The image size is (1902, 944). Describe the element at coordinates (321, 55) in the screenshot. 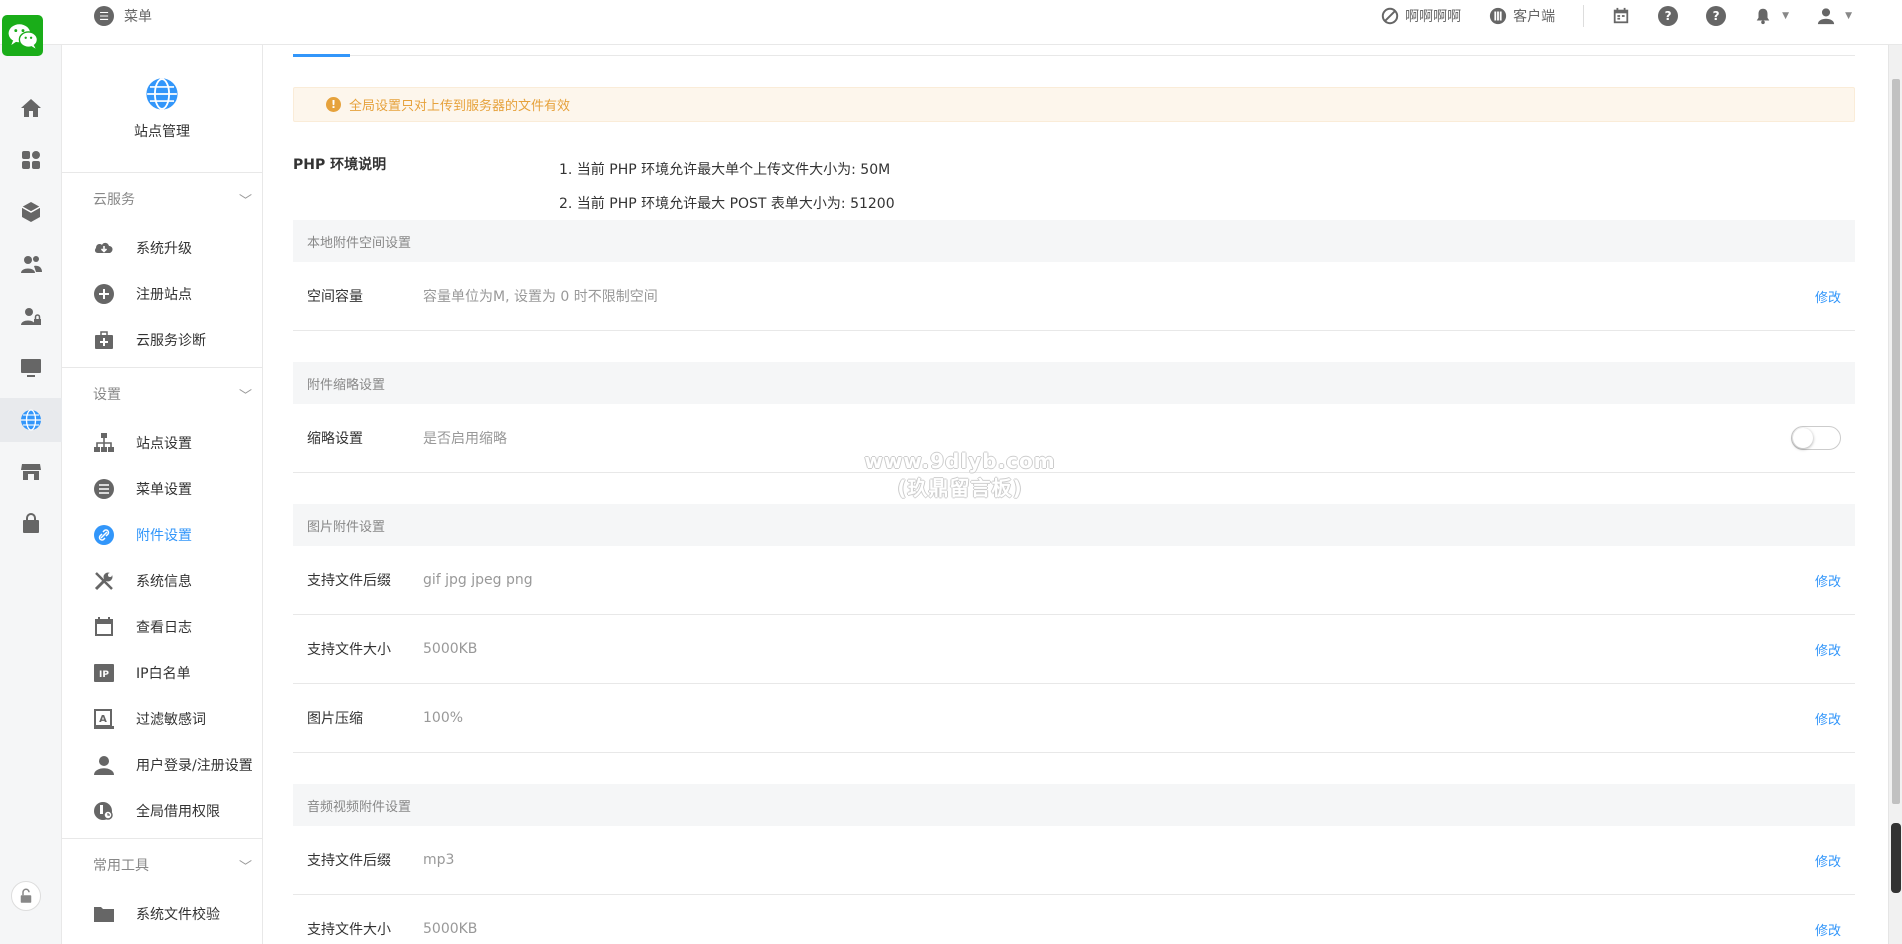

I see `active-tab-indicator` at that location.